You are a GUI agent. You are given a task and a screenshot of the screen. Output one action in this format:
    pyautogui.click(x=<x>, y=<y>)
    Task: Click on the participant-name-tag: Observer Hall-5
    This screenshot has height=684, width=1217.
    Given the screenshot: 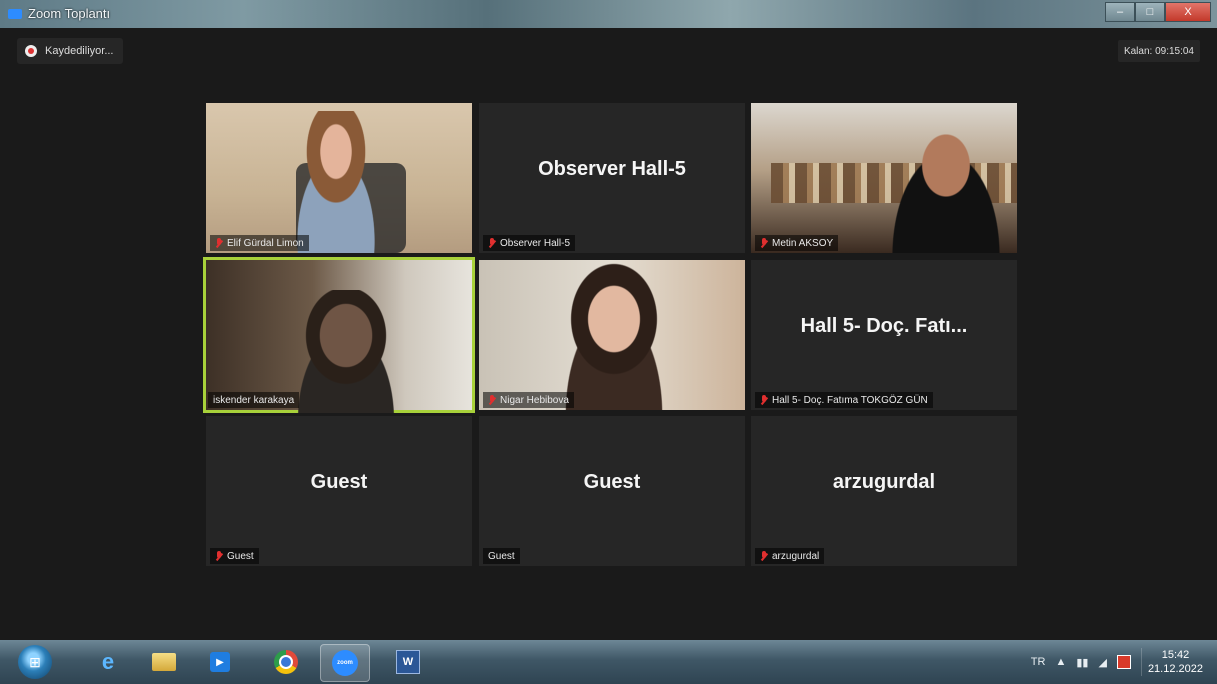 What is the action you would take?
    pyautogui.click(x=529, y=243)
    